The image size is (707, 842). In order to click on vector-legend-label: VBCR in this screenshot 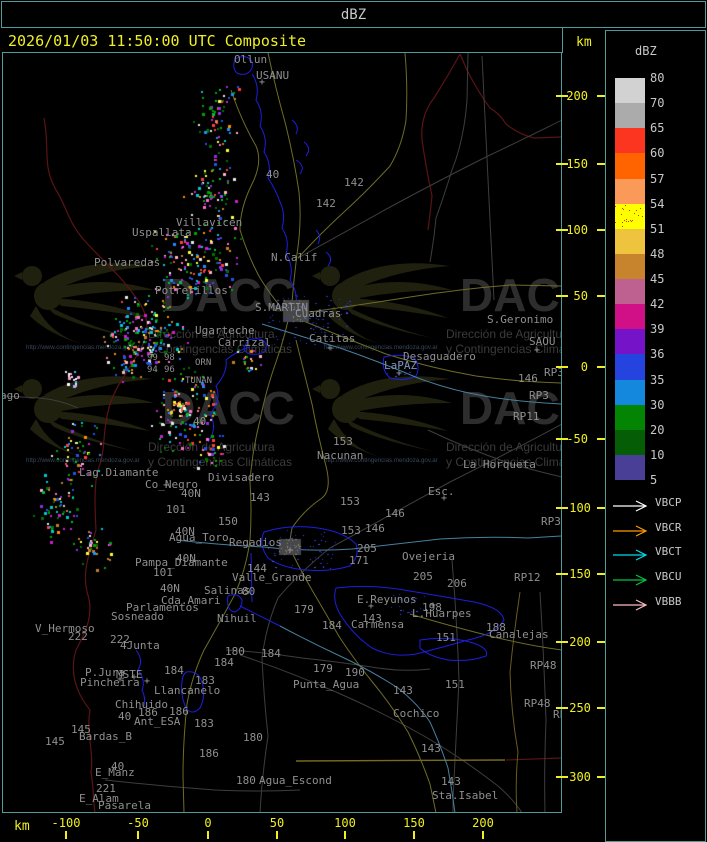, I will do `click(668, 527)`.